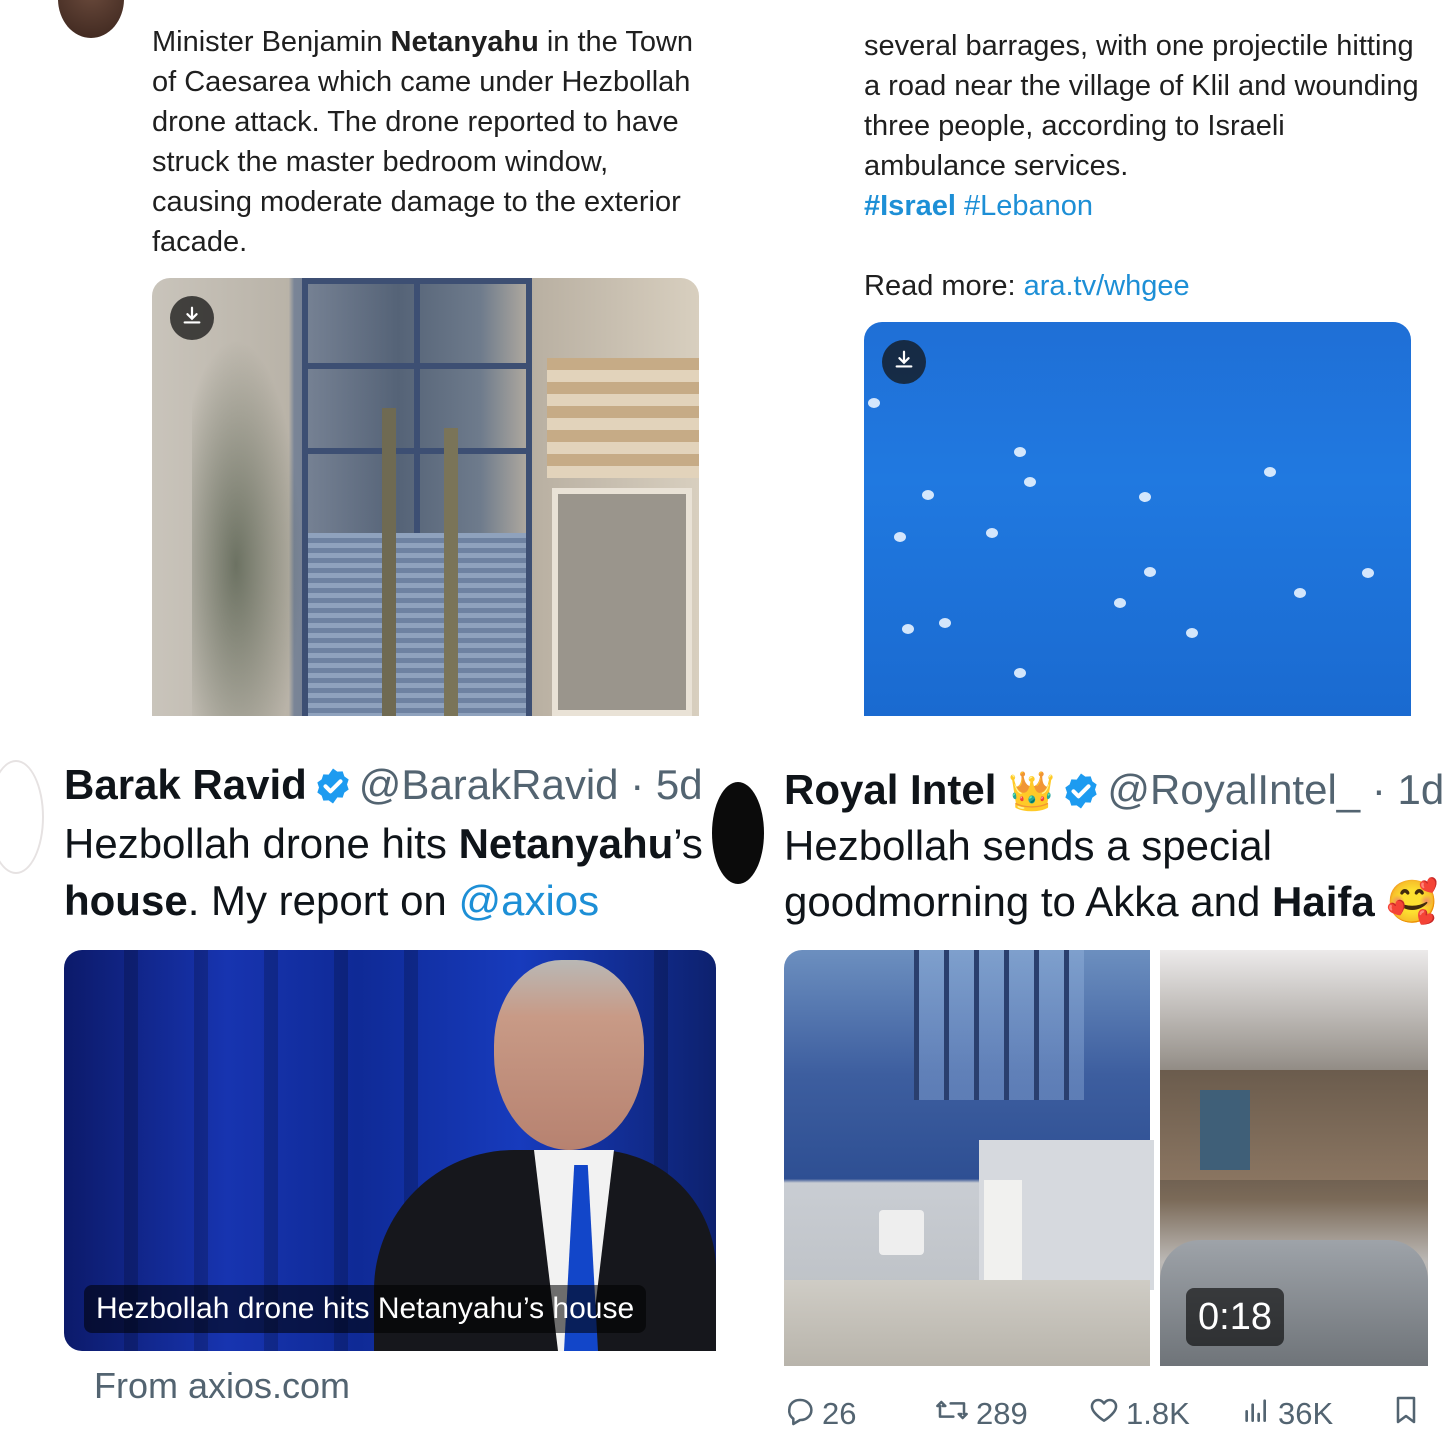 The height and width of the screenshot is (1456, 1456). Describe the element at coordinates (944, 286) in the screenshot. I see `read-more-label: Read more:` at that location.